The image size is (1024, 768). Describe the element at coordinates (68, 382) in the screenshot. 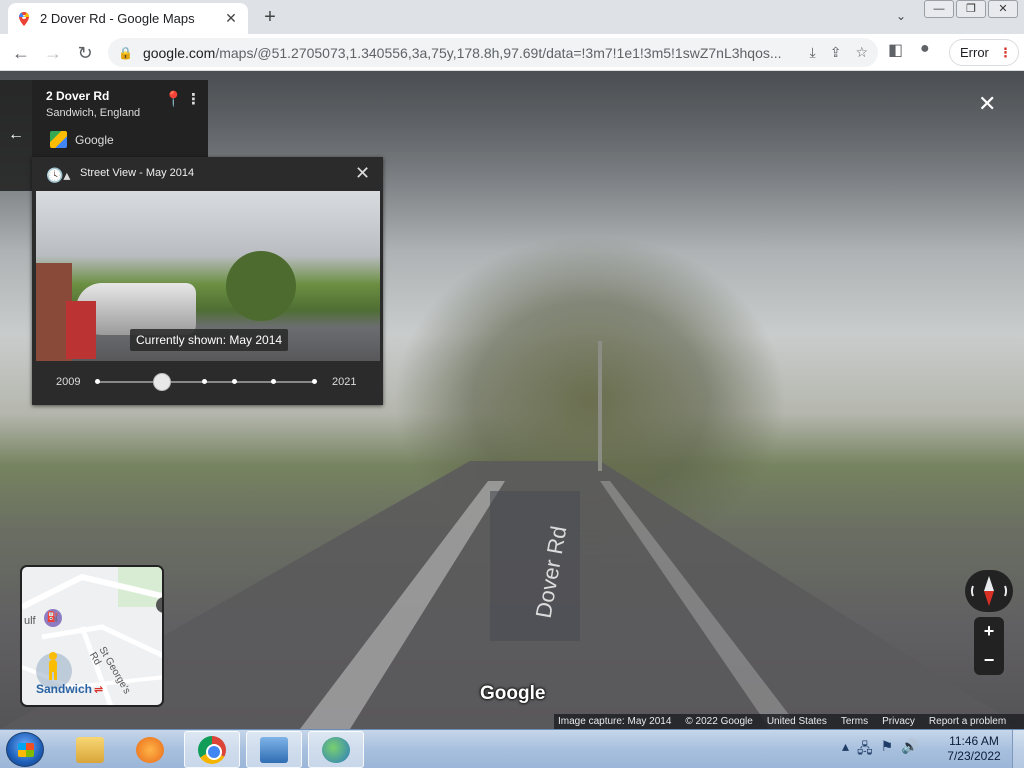

I see `timeline-start-year: 2009` at that location.